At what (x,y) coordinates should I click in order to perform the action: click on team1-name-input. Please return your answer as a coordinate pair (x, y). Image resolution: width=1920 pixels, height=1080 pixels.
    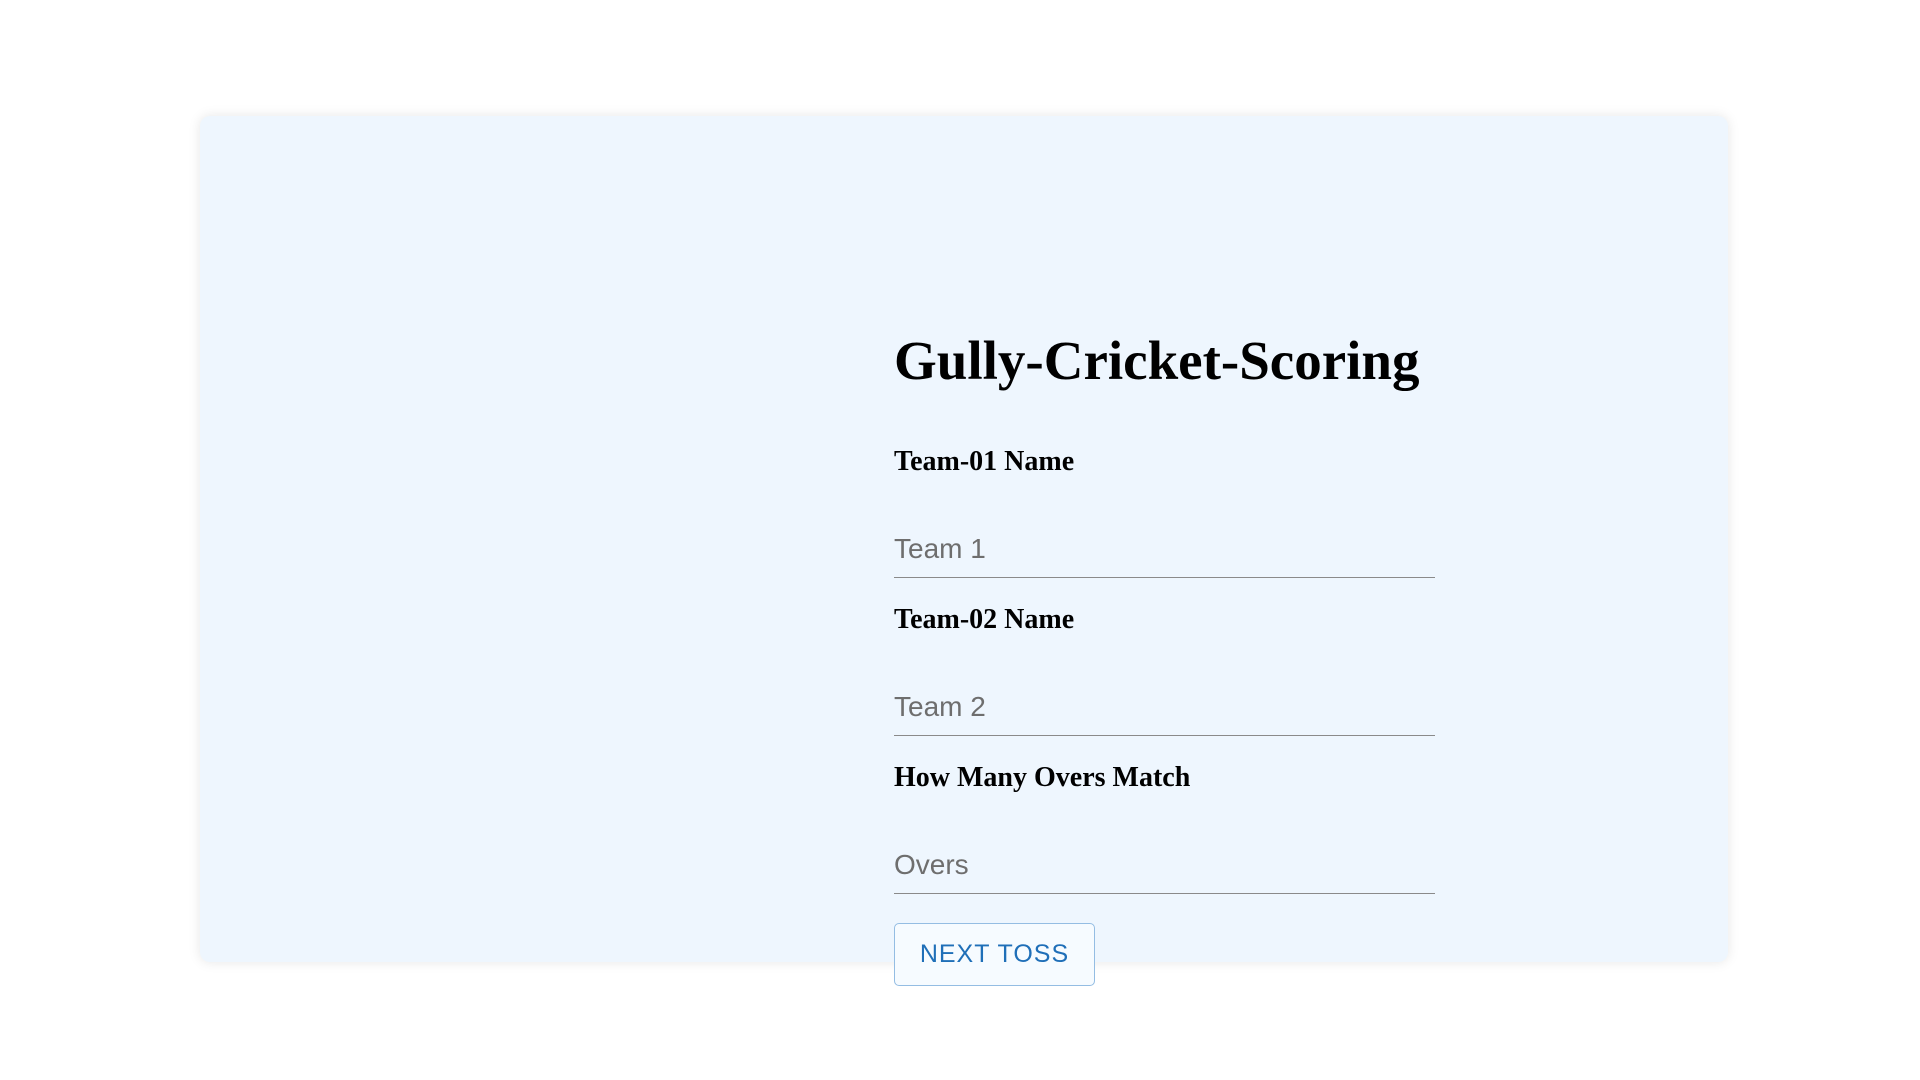
    Looking at the image, I should click on (1164, 552).